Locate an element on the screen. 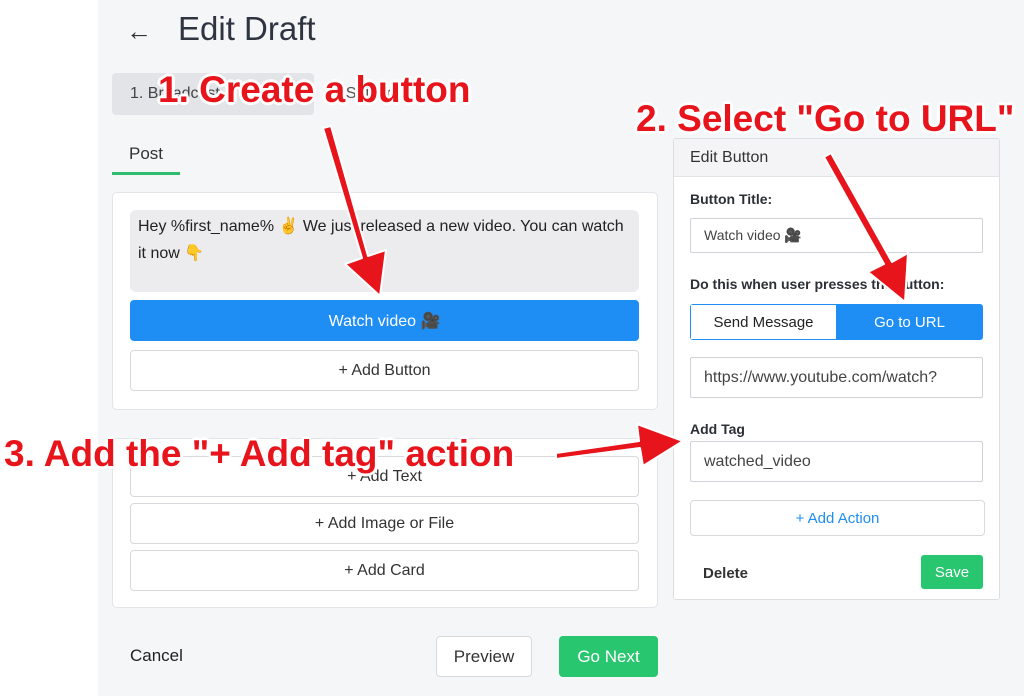 Image resolution: width=1024 pixels, height=696 pixels. annotation-step-3: 3. Add the "+ Add tag" action is located at coordinates (259, 453).